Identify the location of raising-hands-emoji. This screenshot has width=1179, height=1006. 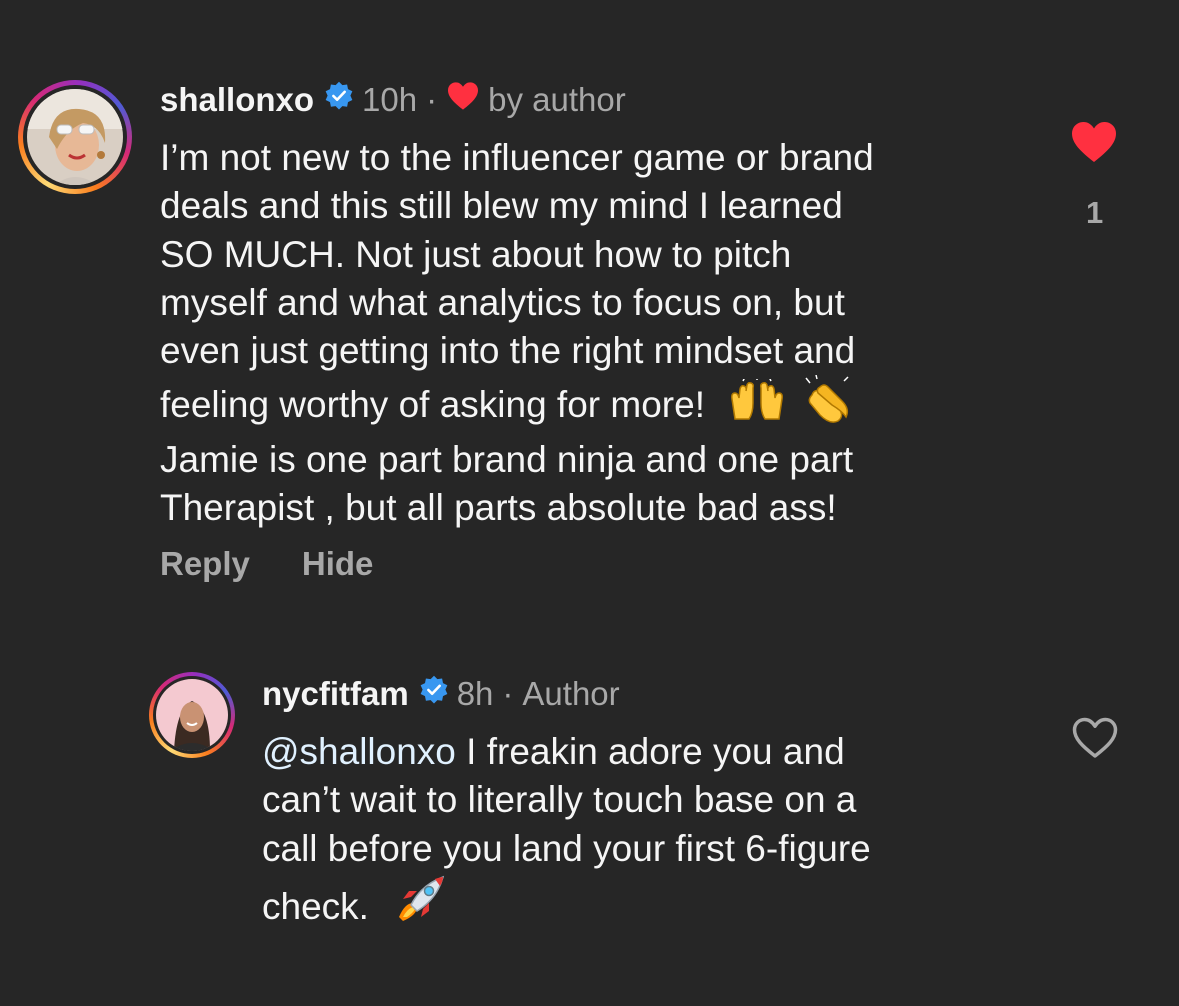
(757, 405).